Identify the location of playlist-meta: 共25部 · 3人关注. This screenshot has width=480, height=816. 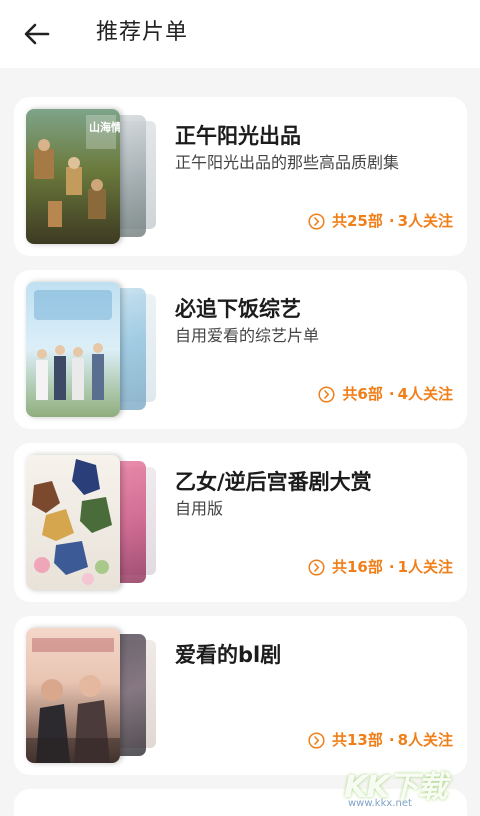
(380, 221).